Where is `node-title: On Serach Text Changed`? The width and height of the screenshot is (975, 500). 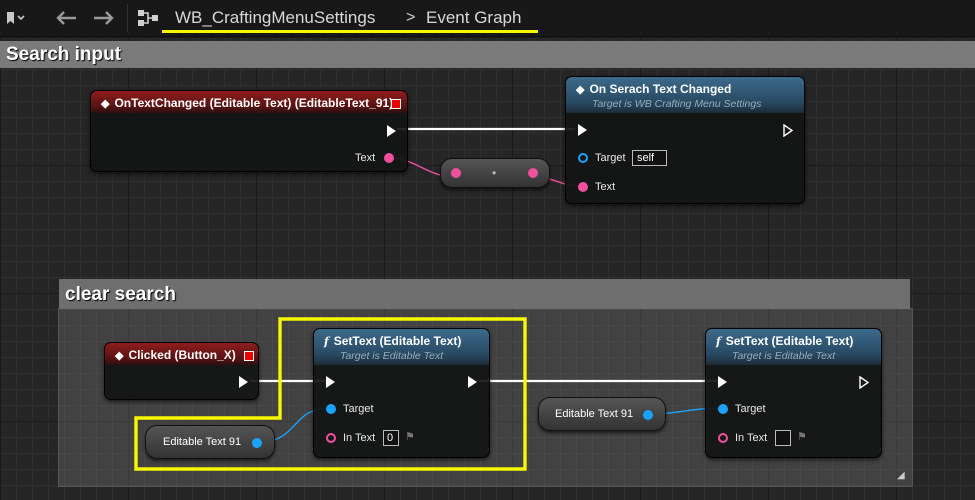 node-title: On Serach Text Changed is located at coordinates (660, 89).